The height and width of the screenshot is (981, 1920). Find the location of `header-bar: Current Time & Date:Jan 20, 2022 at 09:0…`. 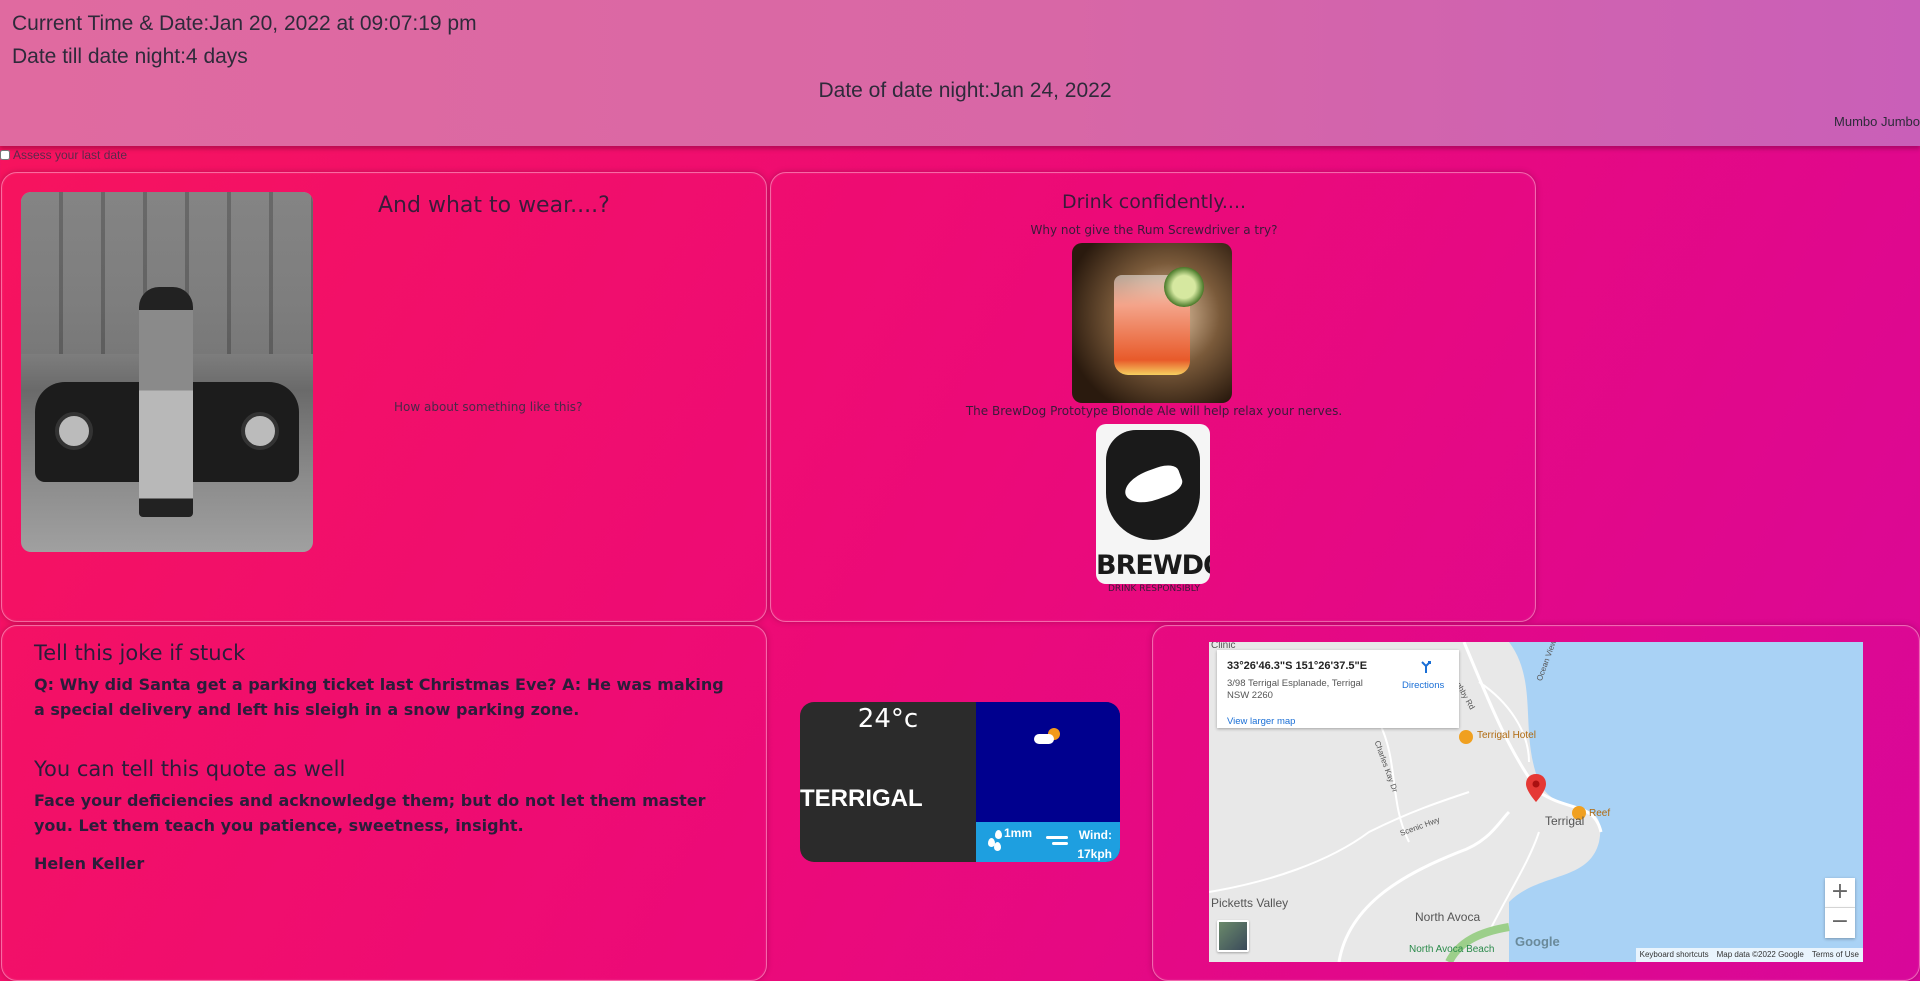

header-bar: Current Time & Date:Jan 20, 2022 at 09:0… is located at coordinates (960, 73).